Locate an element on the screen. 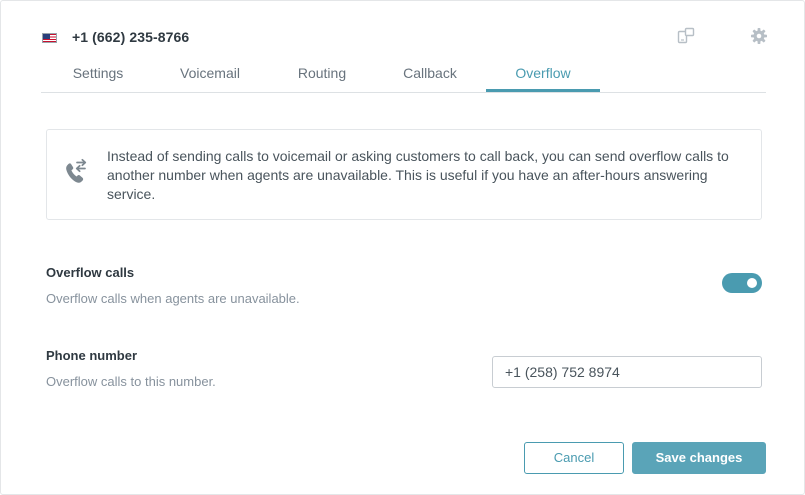  gear-icon is located at coordinates (759, 36).